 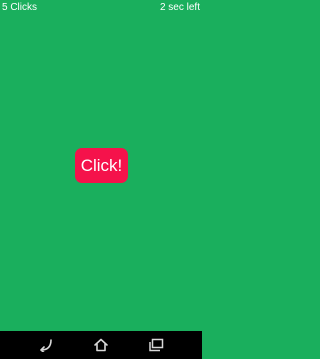 I want to click on click-button: Click!, so click(x=101, y=165).